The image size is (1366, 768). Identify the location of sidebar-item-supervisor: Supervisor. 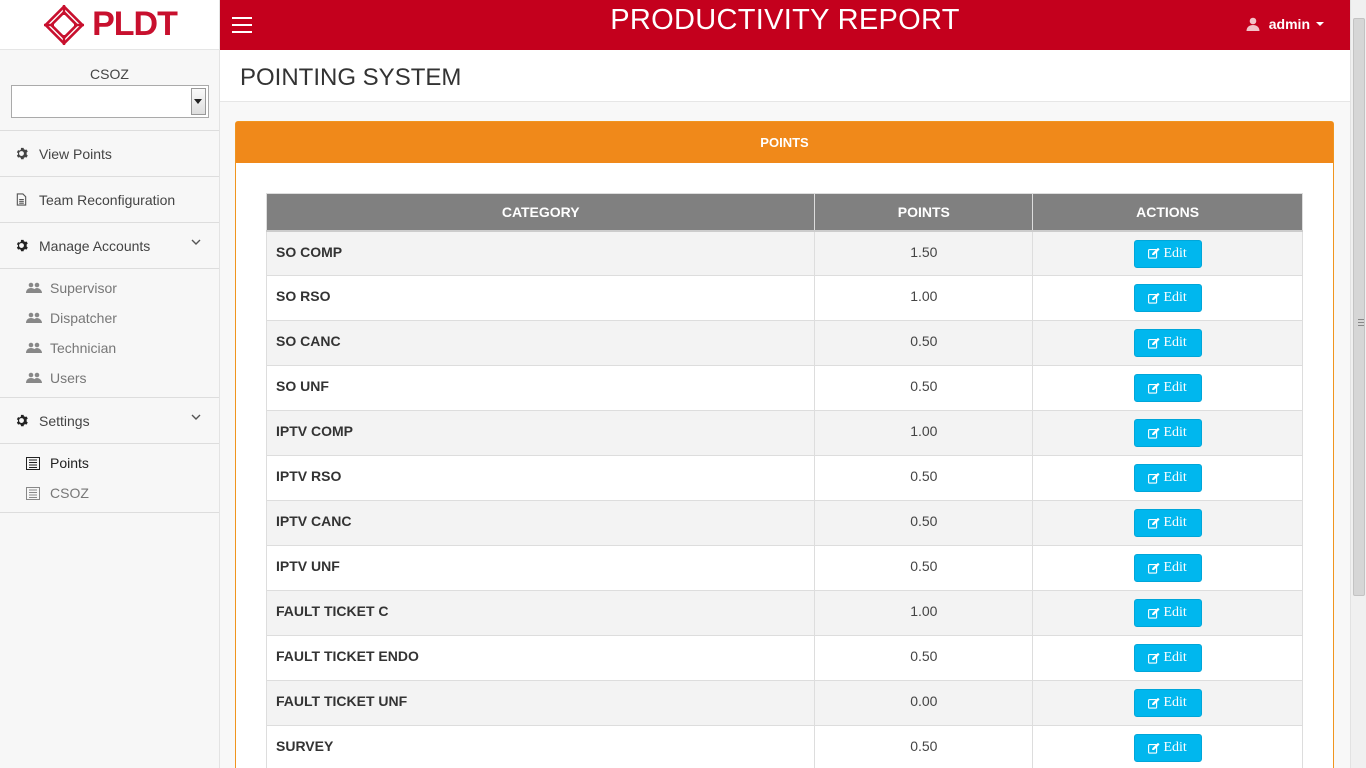
(109, 288).